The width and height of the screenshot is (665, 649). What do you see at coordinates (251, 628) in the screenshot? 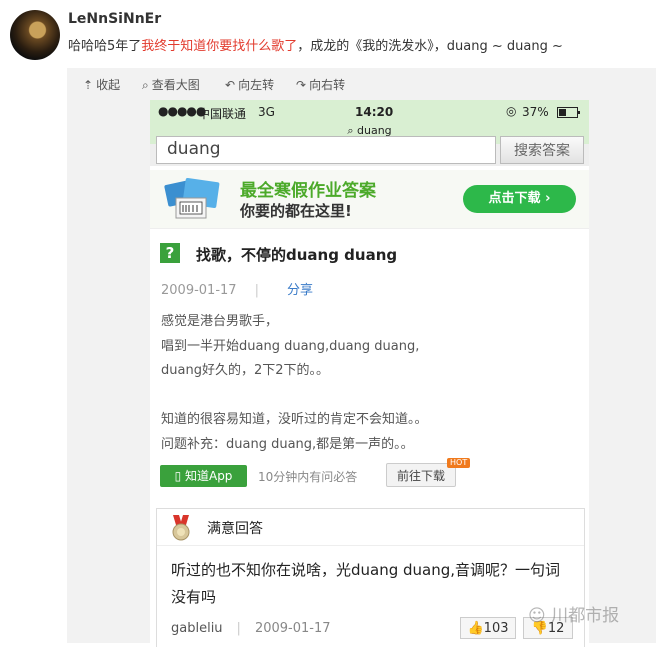
I see `answer-meta: gableliu | 2009-01-17` at bounding box center [251, 628].